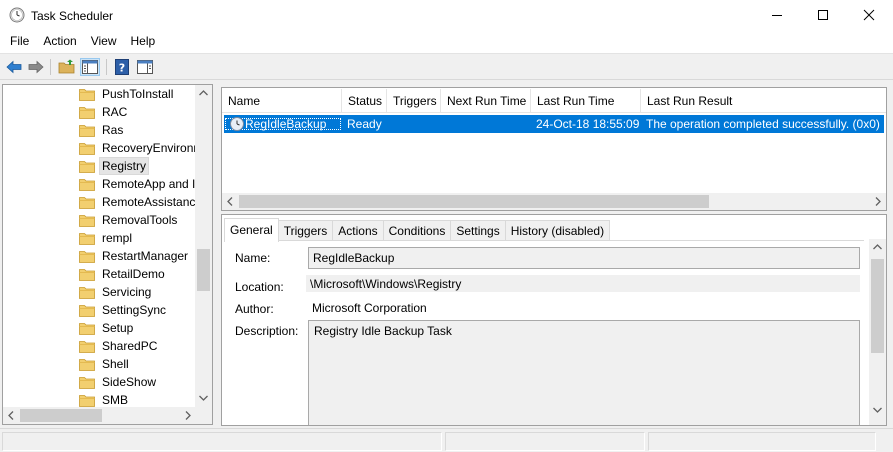  I want to click on tree-item: SideShow, so click(118, 382).